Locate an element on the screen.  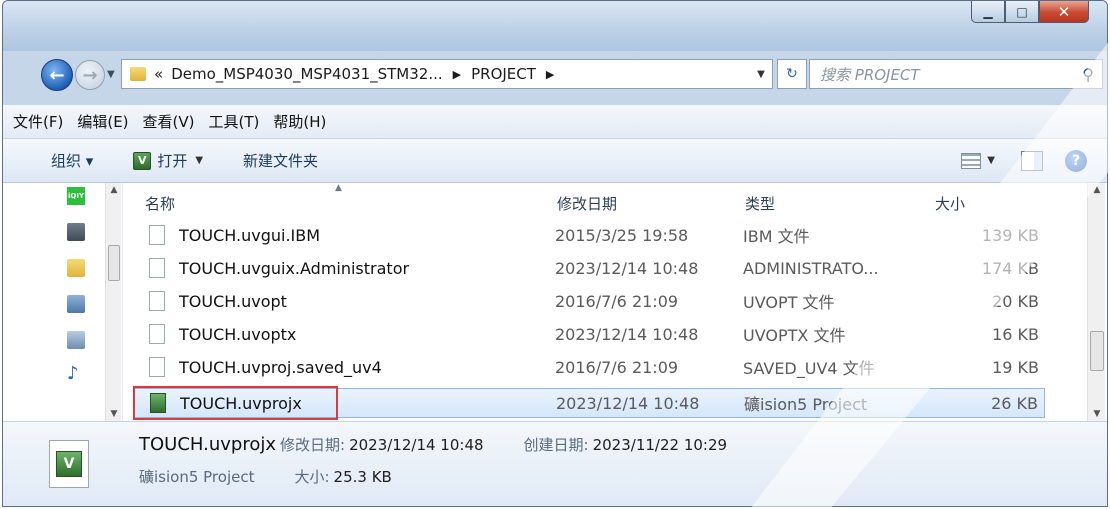
details-size-label: 大小: is located at coordinates (312, 477).